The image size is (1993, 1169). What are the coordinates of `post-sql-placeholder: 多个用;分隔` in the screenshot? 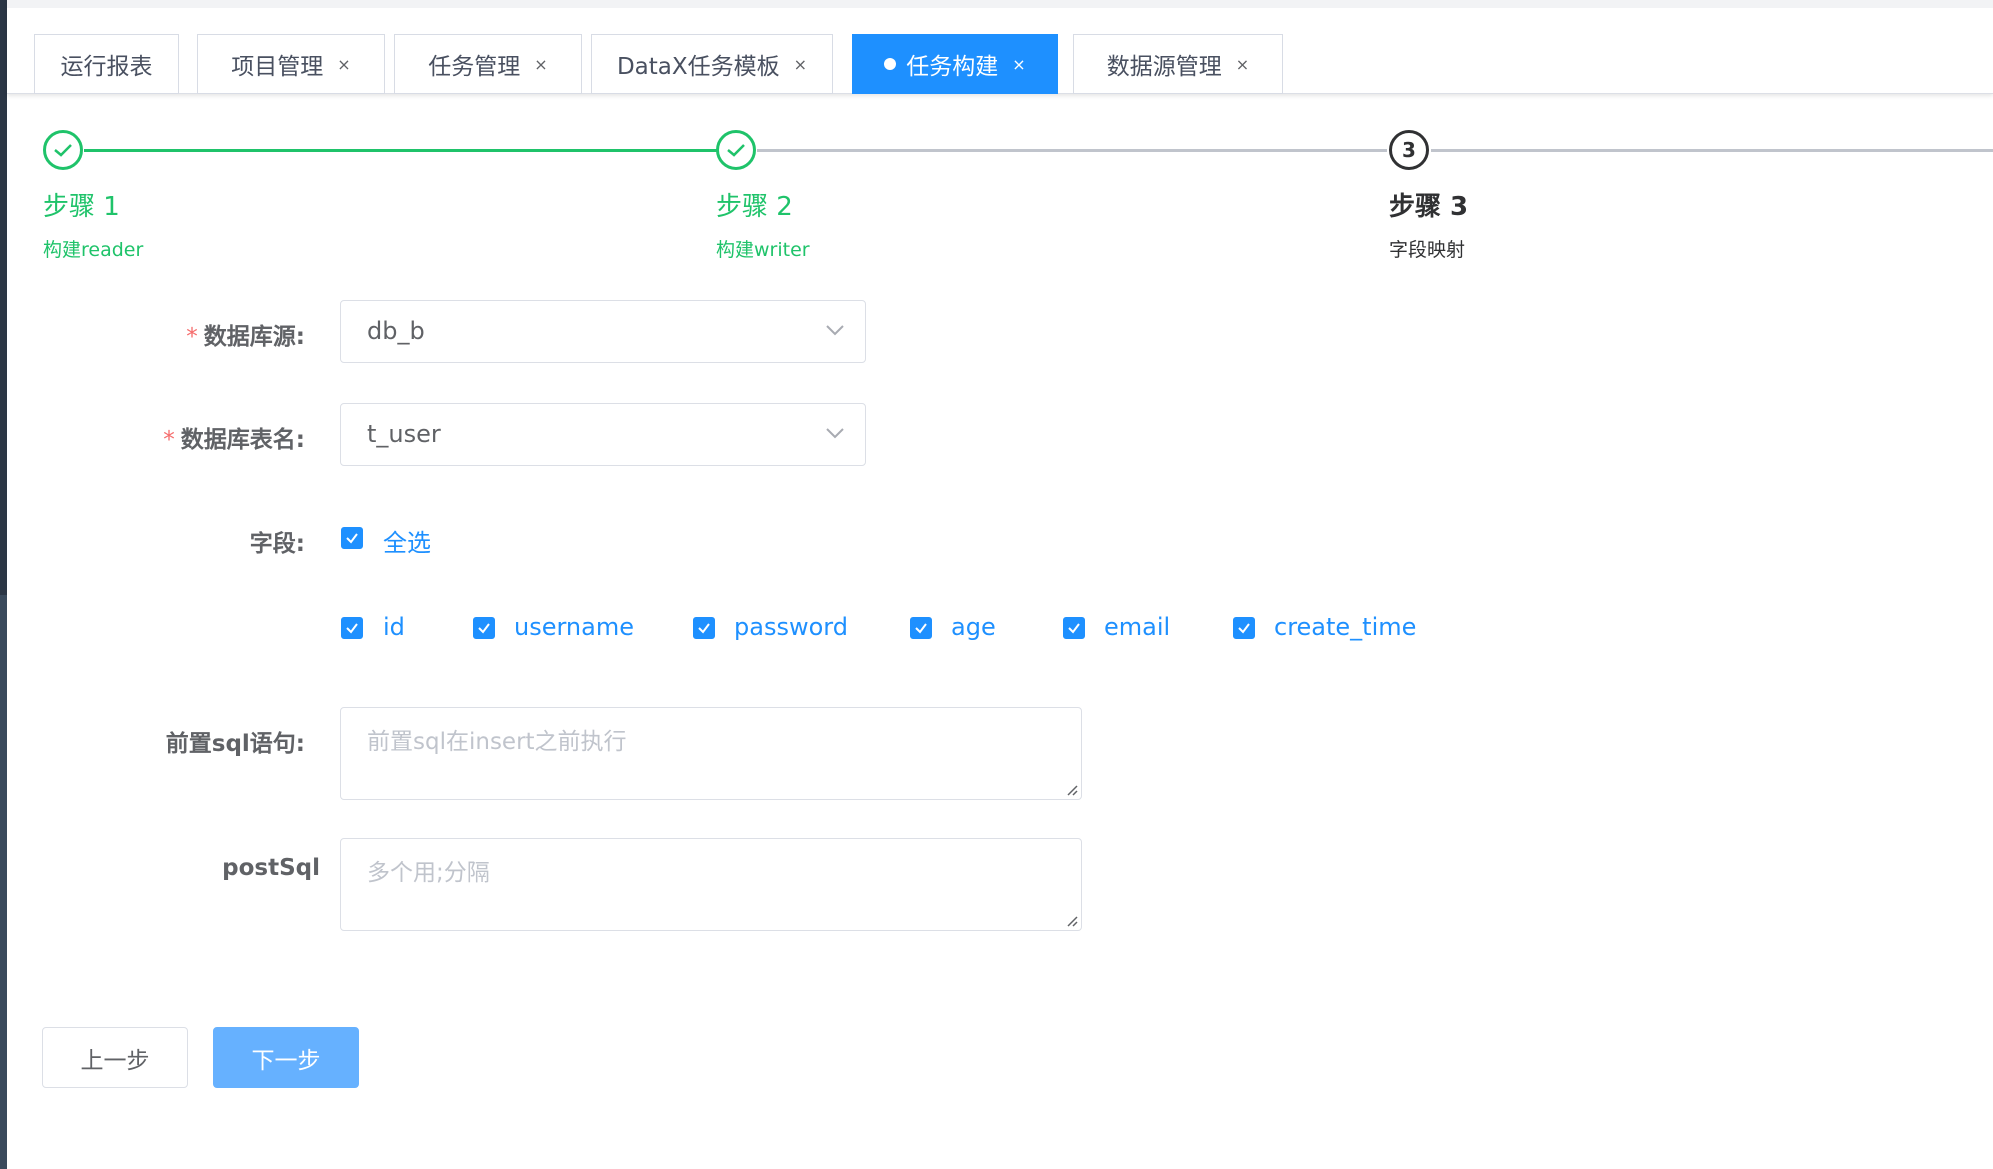 It's located at (428, 873).